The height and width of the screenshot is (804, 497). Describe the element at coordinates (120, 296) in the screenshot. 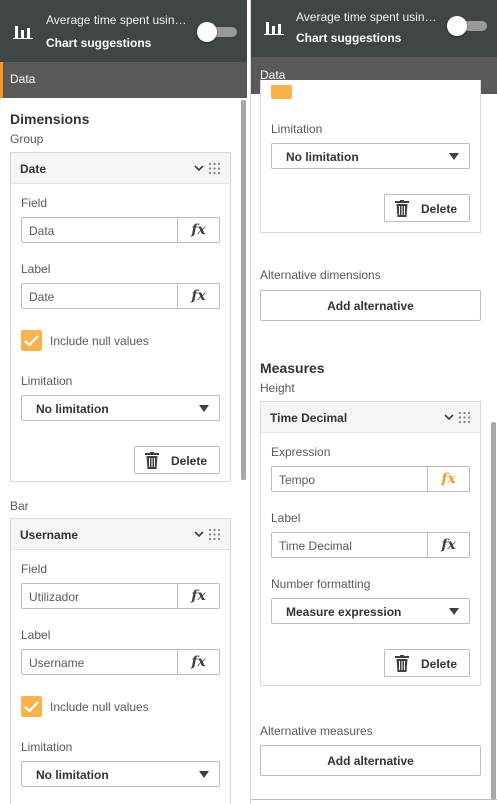

I see `label-input: Date fx` at that location.